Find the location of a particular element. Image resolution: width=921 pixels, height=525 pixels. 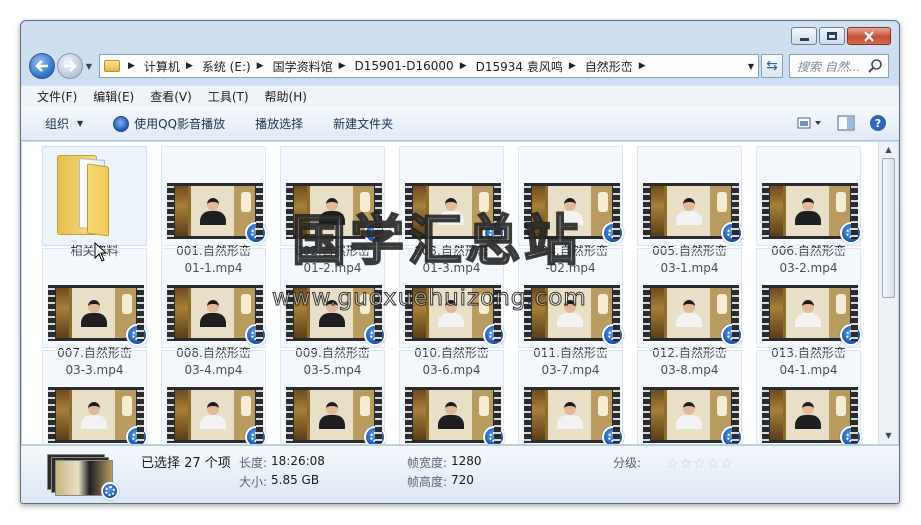

refresh-icon: ⇆ is located at coordinates (772, 66).